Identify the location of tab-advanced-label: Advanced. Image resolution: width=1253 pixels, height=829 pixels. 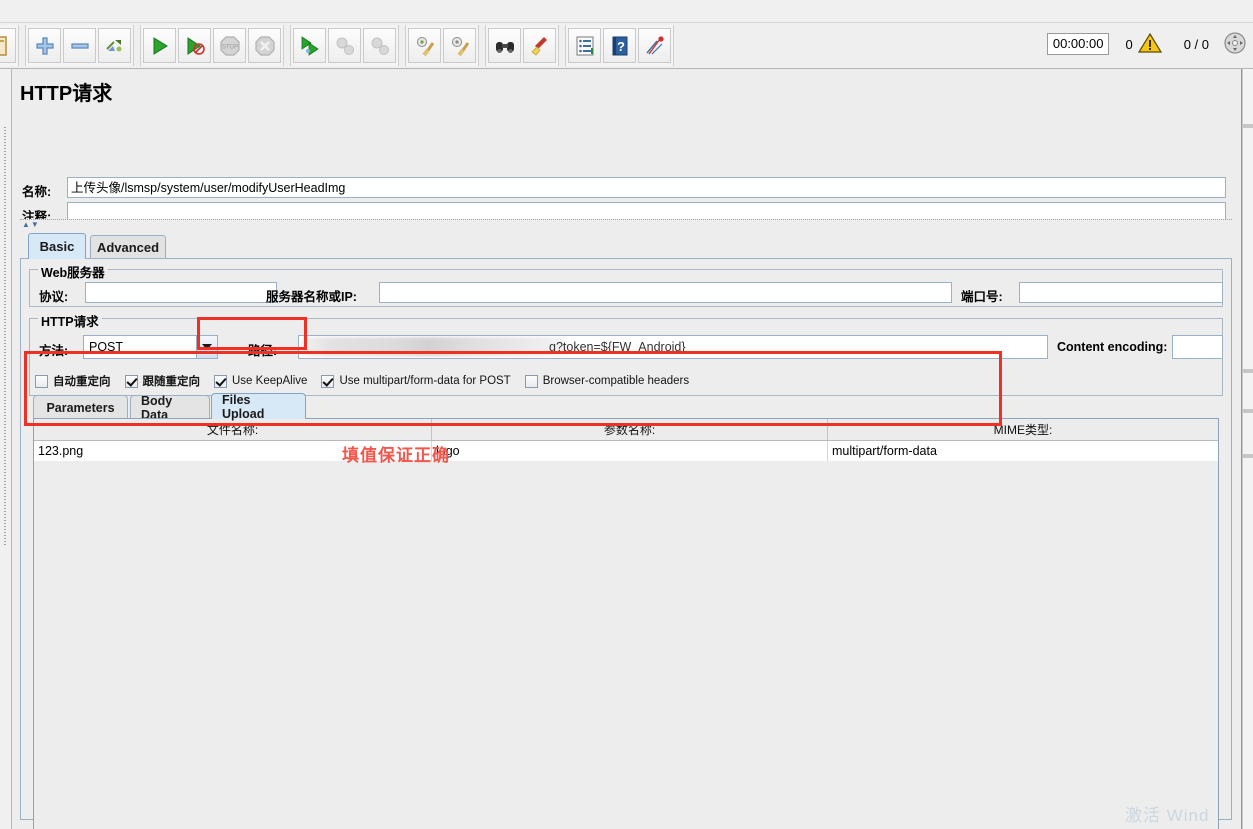
(128, 247).